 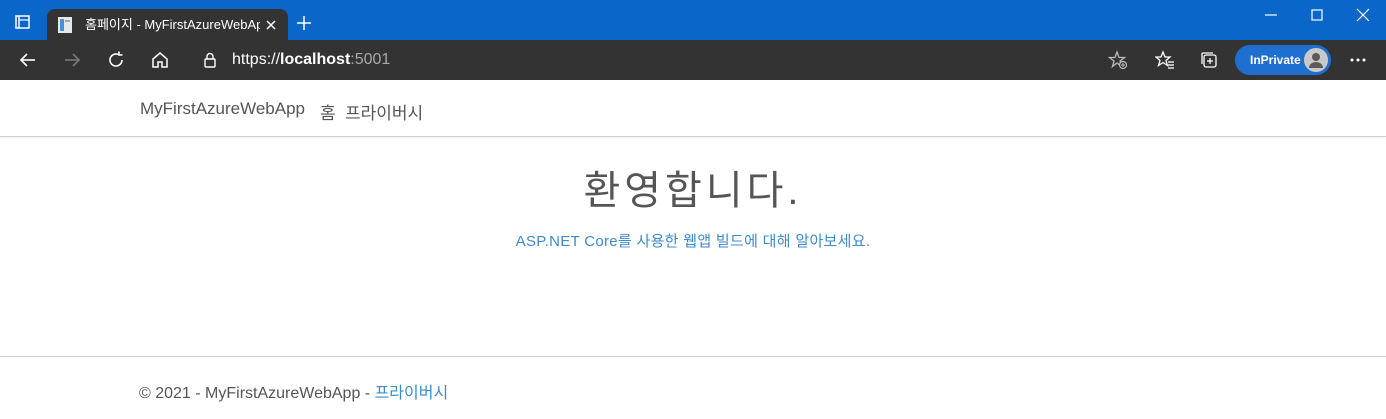 I want to click on favorites-icon, so click(x=1165, y=60).